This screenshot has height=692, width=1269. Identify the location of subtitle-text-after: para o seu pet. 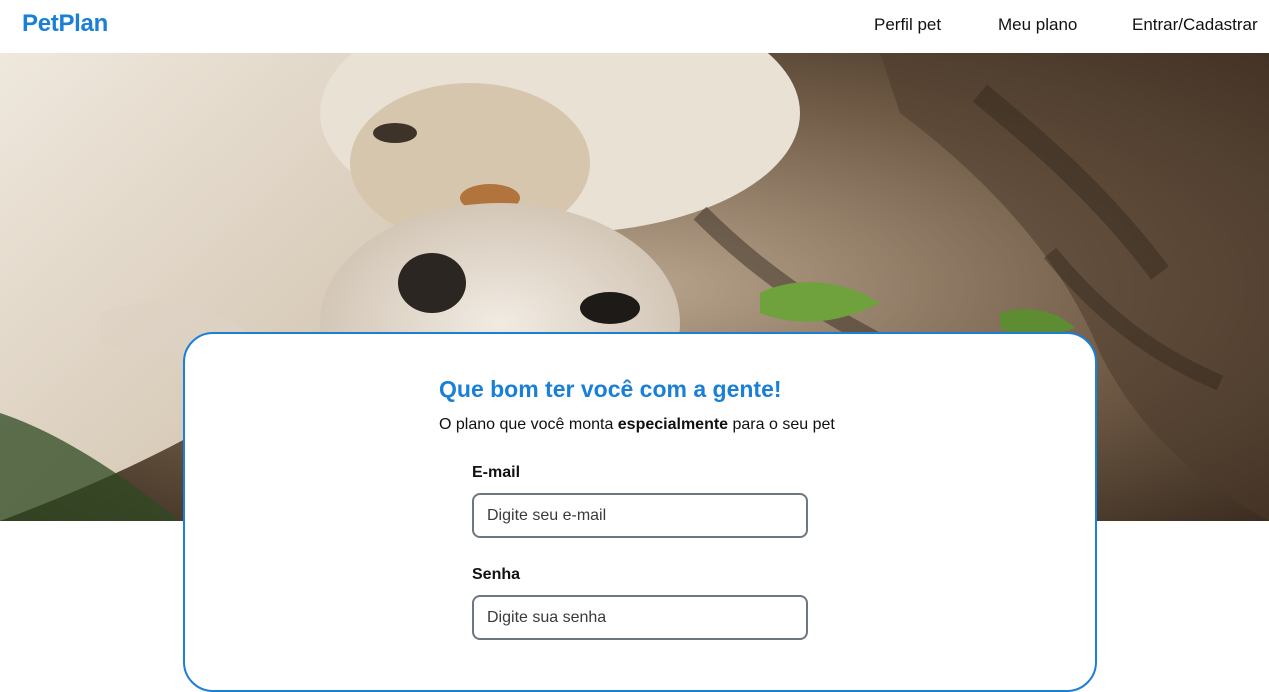
(781, 424).